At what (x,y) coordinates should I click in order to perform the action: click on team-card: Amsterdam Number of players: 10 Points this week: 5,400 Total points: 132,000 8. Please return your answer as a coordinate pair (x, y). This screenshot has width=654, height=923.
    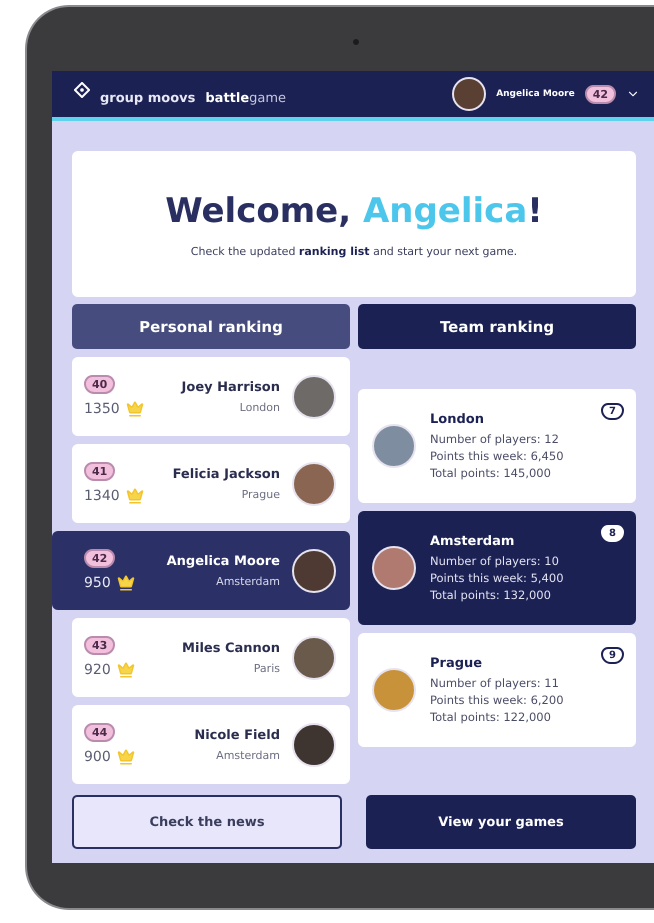
    Looking at the image, I should click on (497, 568).